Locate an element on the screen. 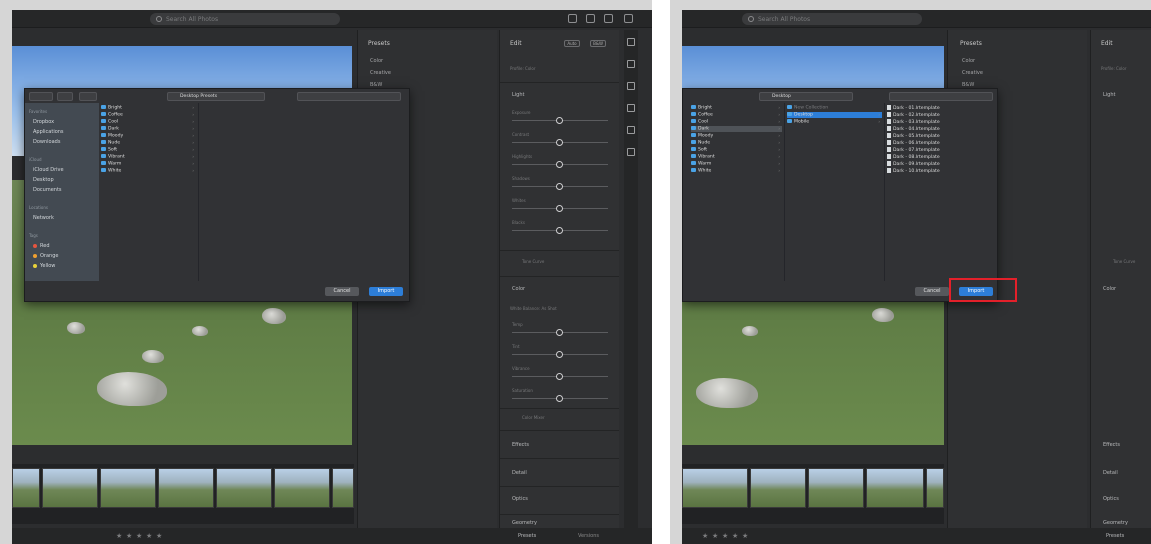 The height and width of the screenshot is (544, 1151). location-dropdown: Desktop is located at coordinates (806, 96).